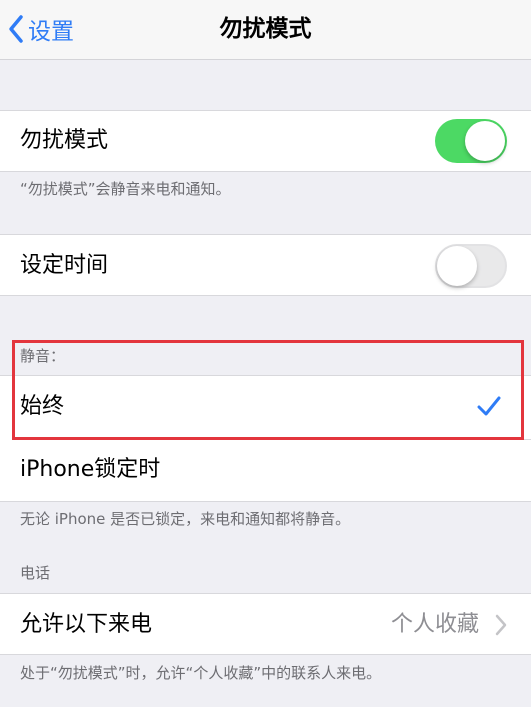 The width and height of the screenshot is (531, 707). What do you see at coordinates (125, 189) in the screenshot?
I see `dnd-footer: “勿扰模式”会静音来电和通知。` at bounding box center [125, 189].